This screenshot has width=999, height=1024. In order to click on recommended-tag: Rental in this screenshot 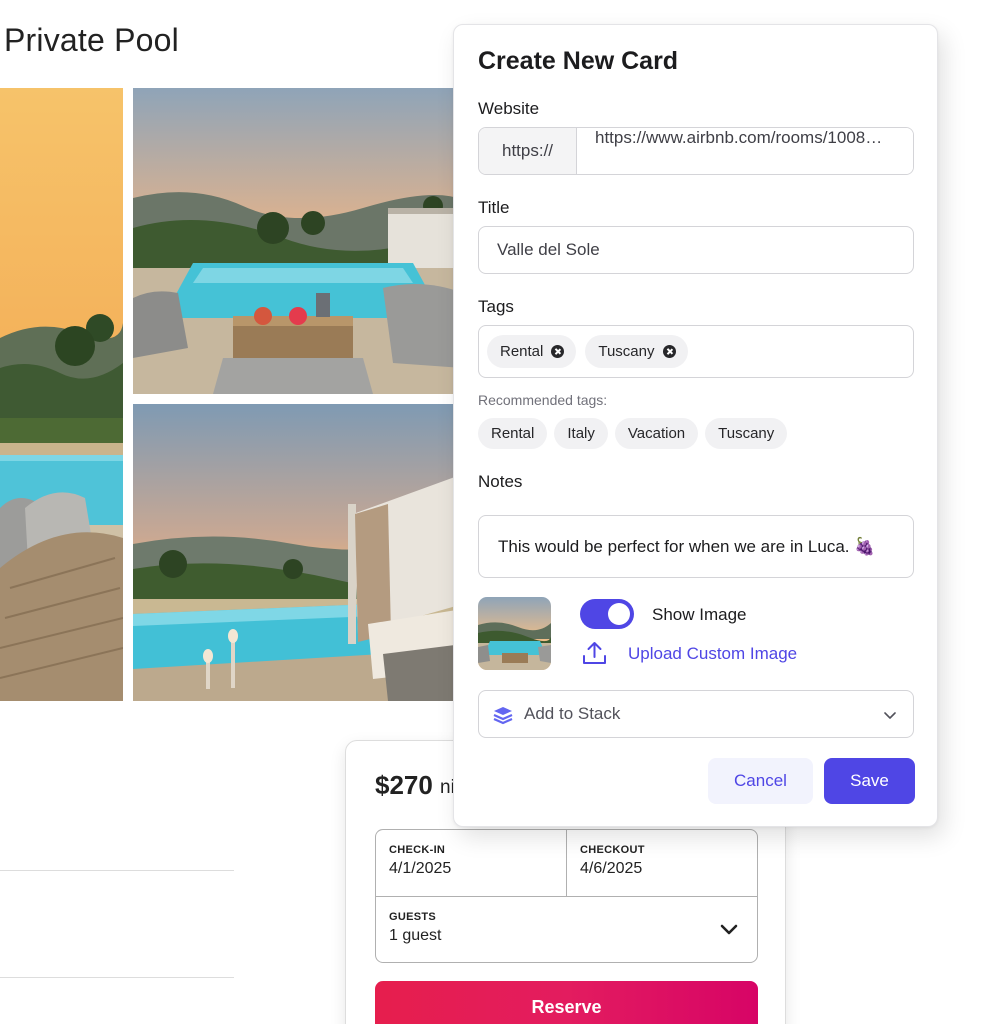, I will do `click(513, 433)`.